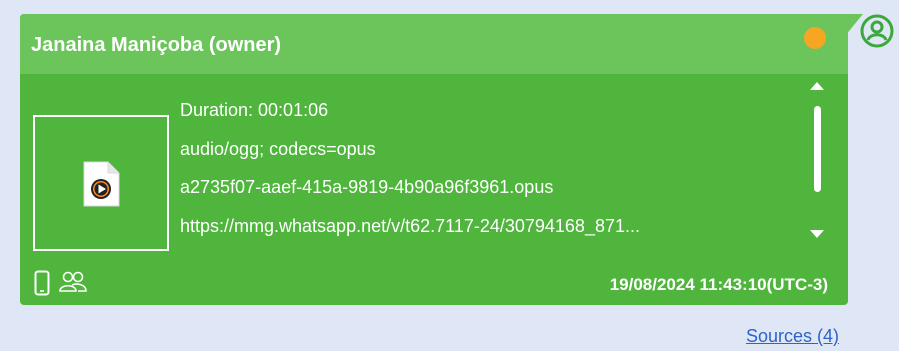 Image resolution: width=899 pixels, height=351 pixels. I want to click on attachment-mime-type: audio/ogg; codecs=opus, so click(278, 149).